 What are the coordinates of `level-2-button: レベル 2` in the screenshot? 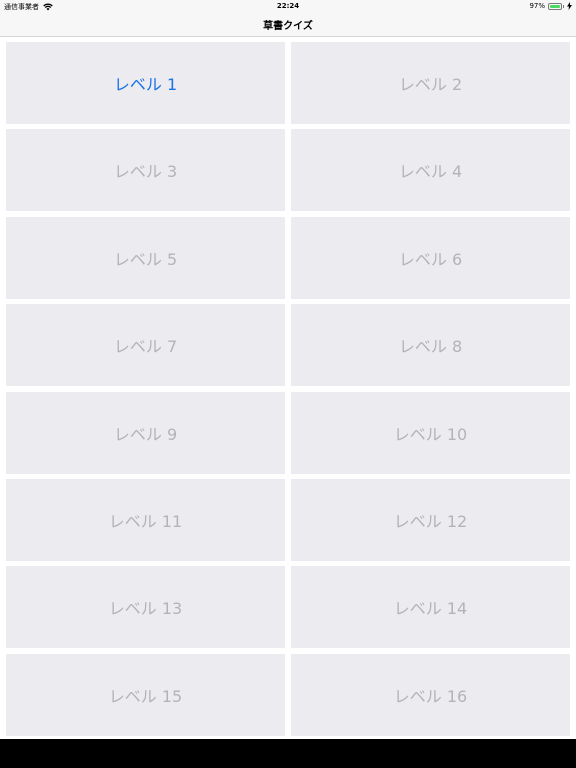 It's located at (430, 83).